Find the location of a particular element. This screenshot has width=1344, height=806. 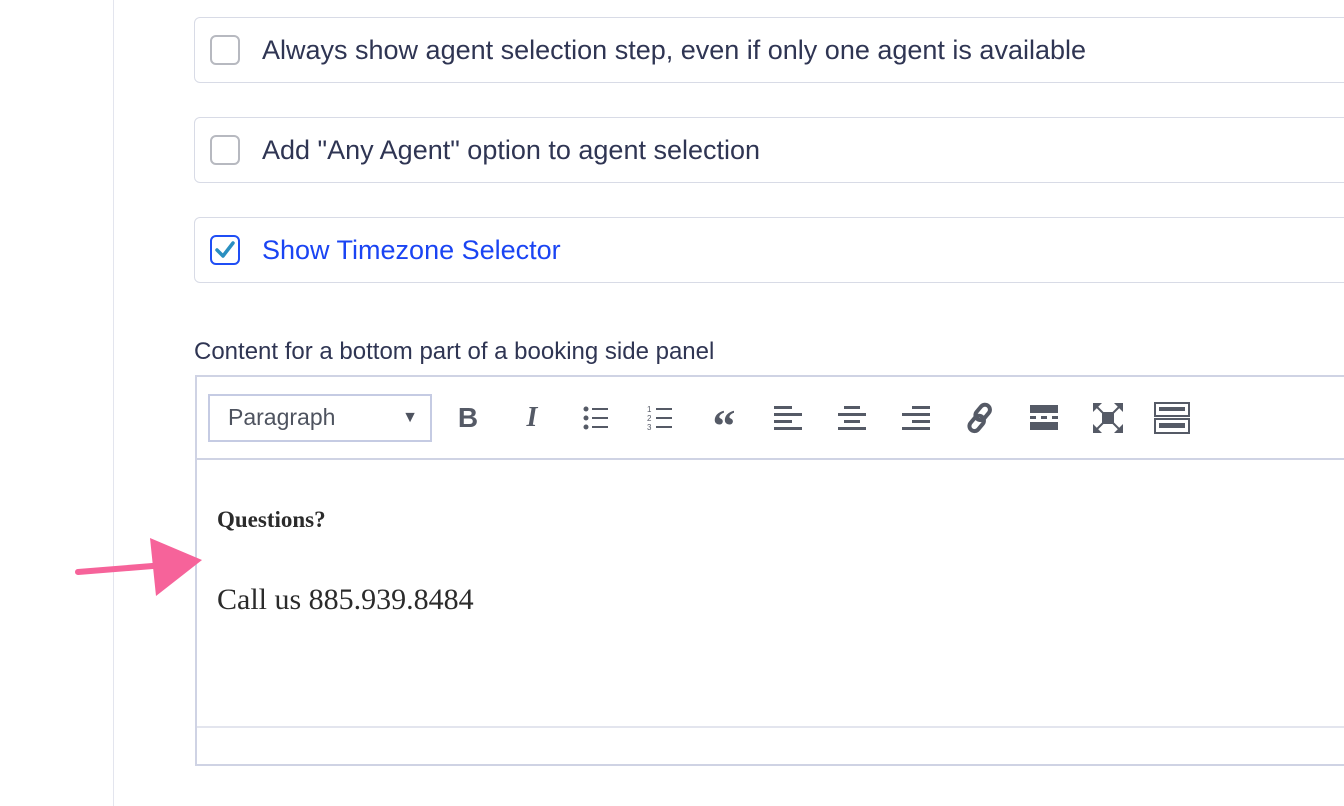

link-icon is located at coordinates (979, 417).